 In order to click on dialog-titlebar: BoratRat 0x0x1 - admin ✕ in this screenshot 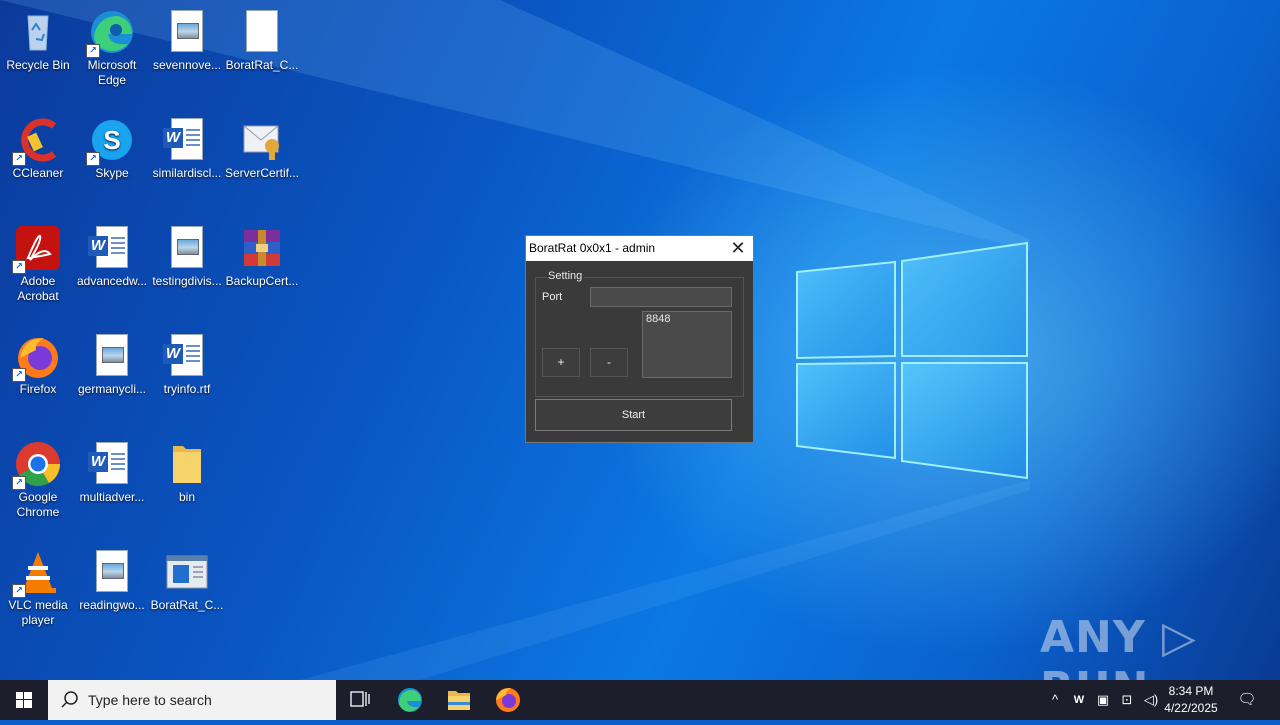, I will do `click(639, 248)`.